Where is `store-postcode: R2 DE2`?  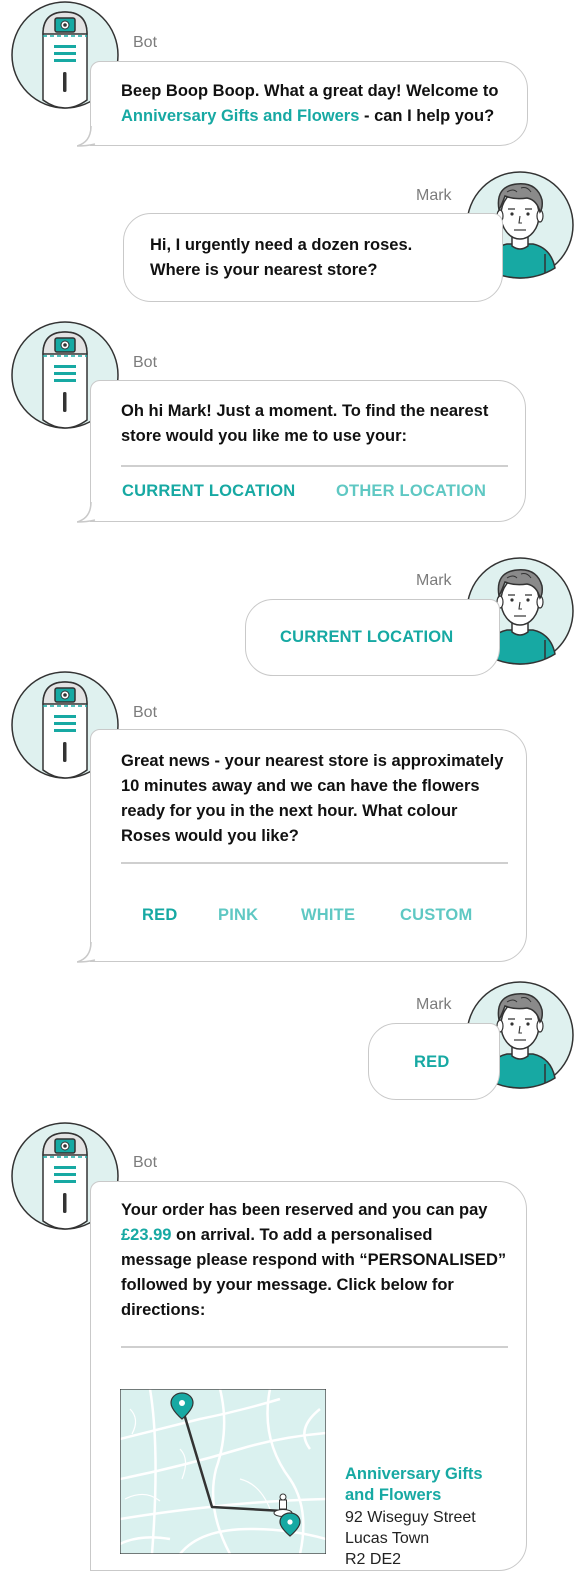
store-postcode: R2 DE2 is located at coordinates (373, 1559).